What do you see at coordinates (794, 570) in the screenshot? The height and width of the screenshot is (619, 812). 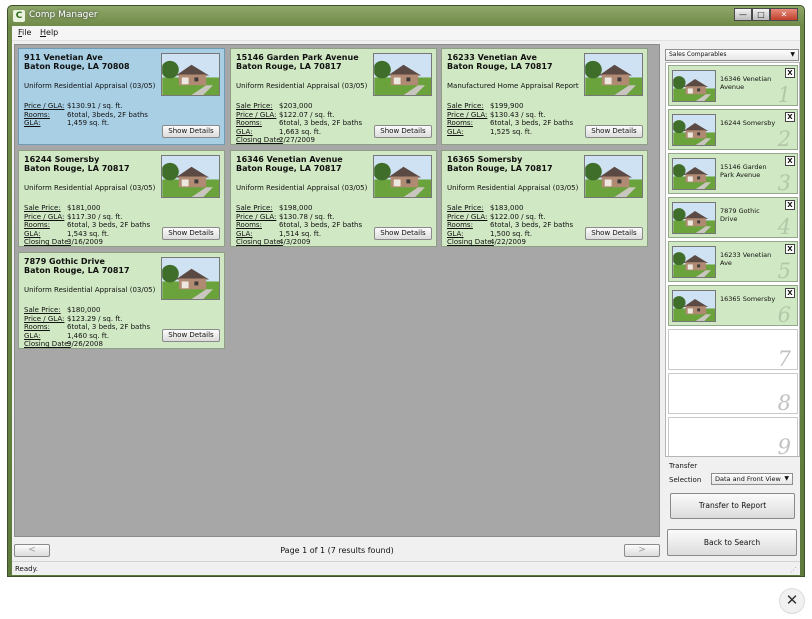 I see `resize-grip-icon: ⋰` at bounding box center [794, 570].